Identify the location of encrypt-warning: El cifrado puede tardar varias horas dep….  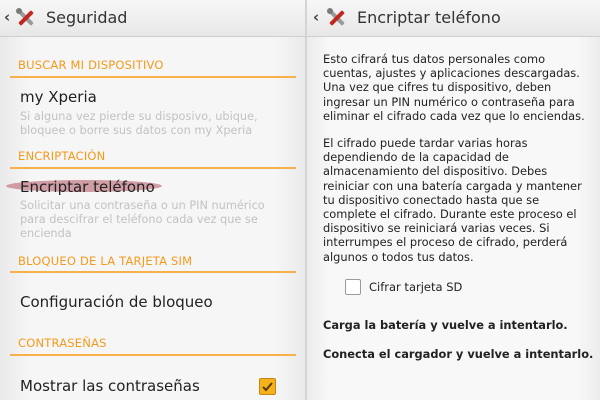
(452, 200).